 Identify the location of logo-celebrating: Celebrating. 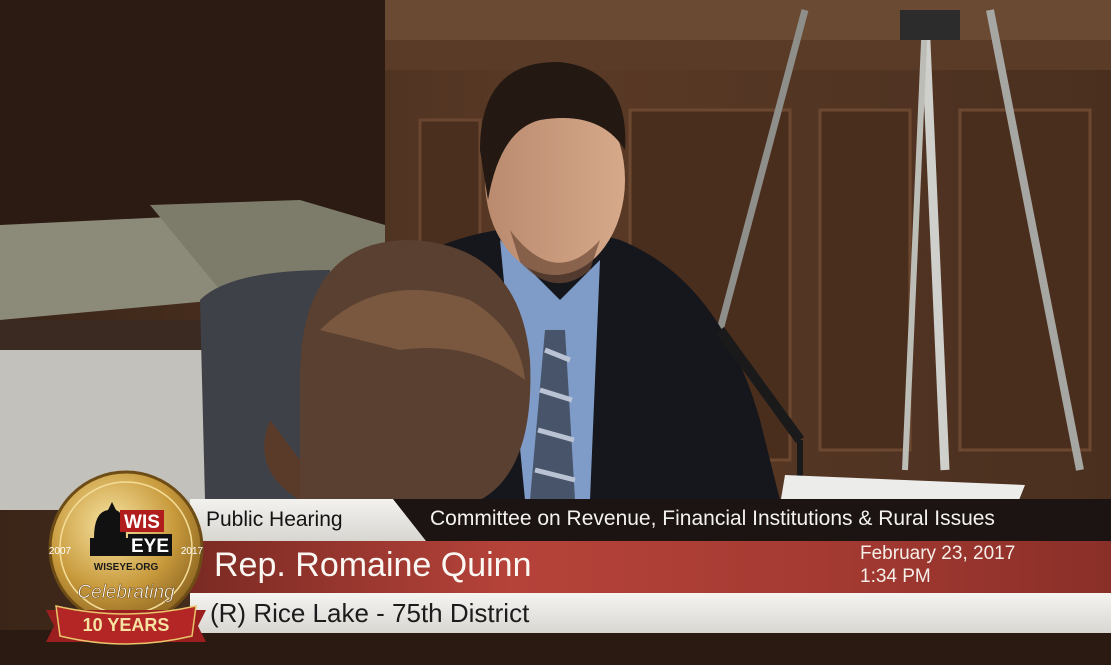
(126, 592).